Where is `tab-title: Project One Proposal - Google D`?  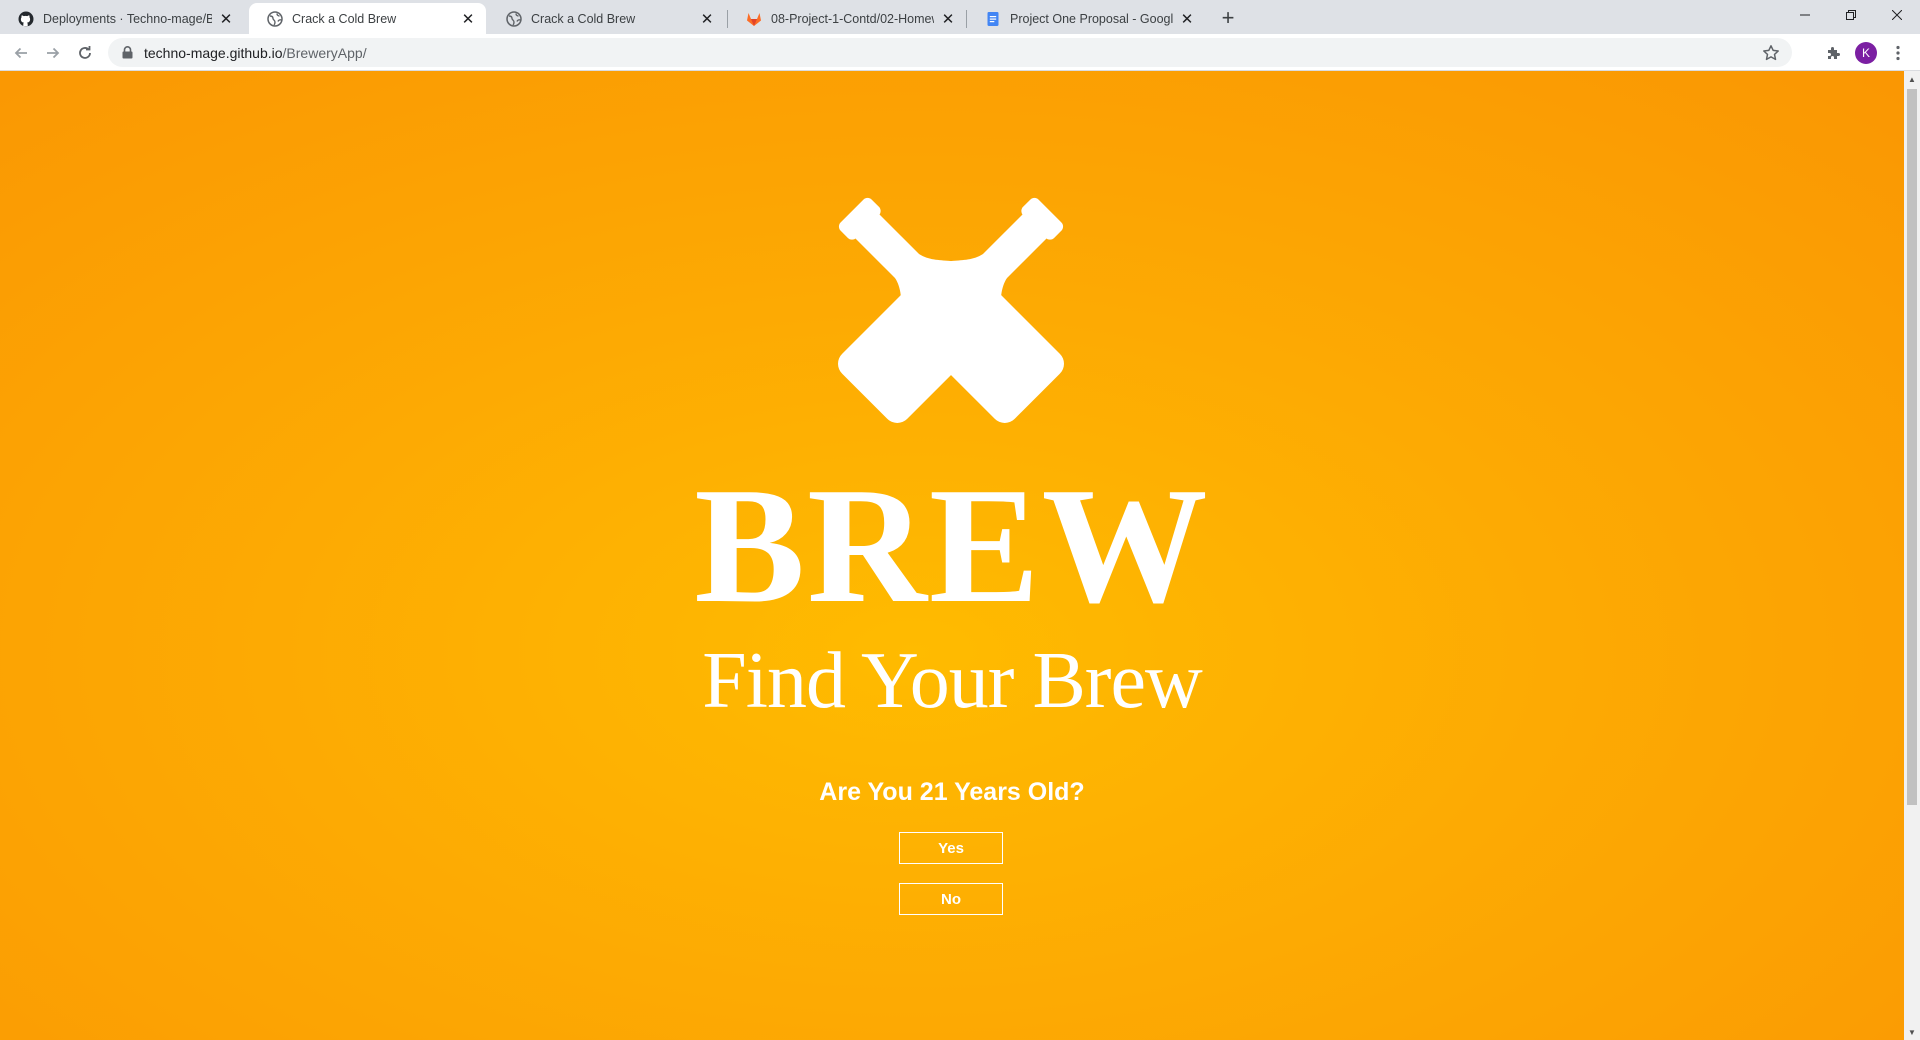 tab-title: Project One Proposal - Google D is located at coordinates (1091, 18).